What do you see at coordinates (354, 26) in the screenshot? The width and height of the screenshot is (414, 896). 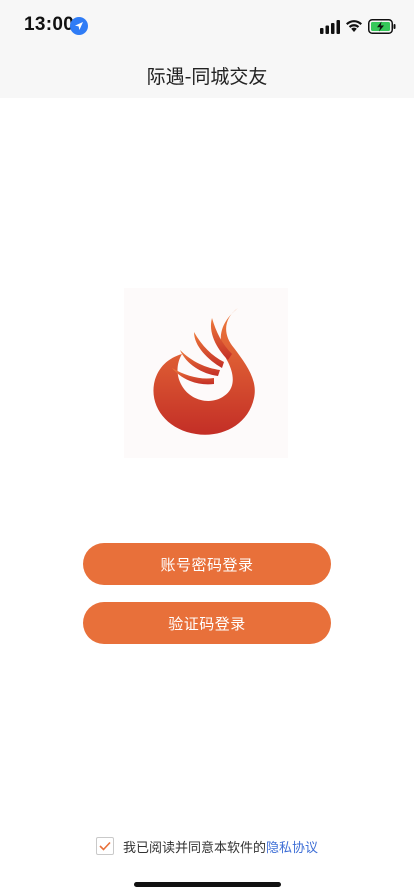 I see `wifi-icon` at bounding box center [354, 26].